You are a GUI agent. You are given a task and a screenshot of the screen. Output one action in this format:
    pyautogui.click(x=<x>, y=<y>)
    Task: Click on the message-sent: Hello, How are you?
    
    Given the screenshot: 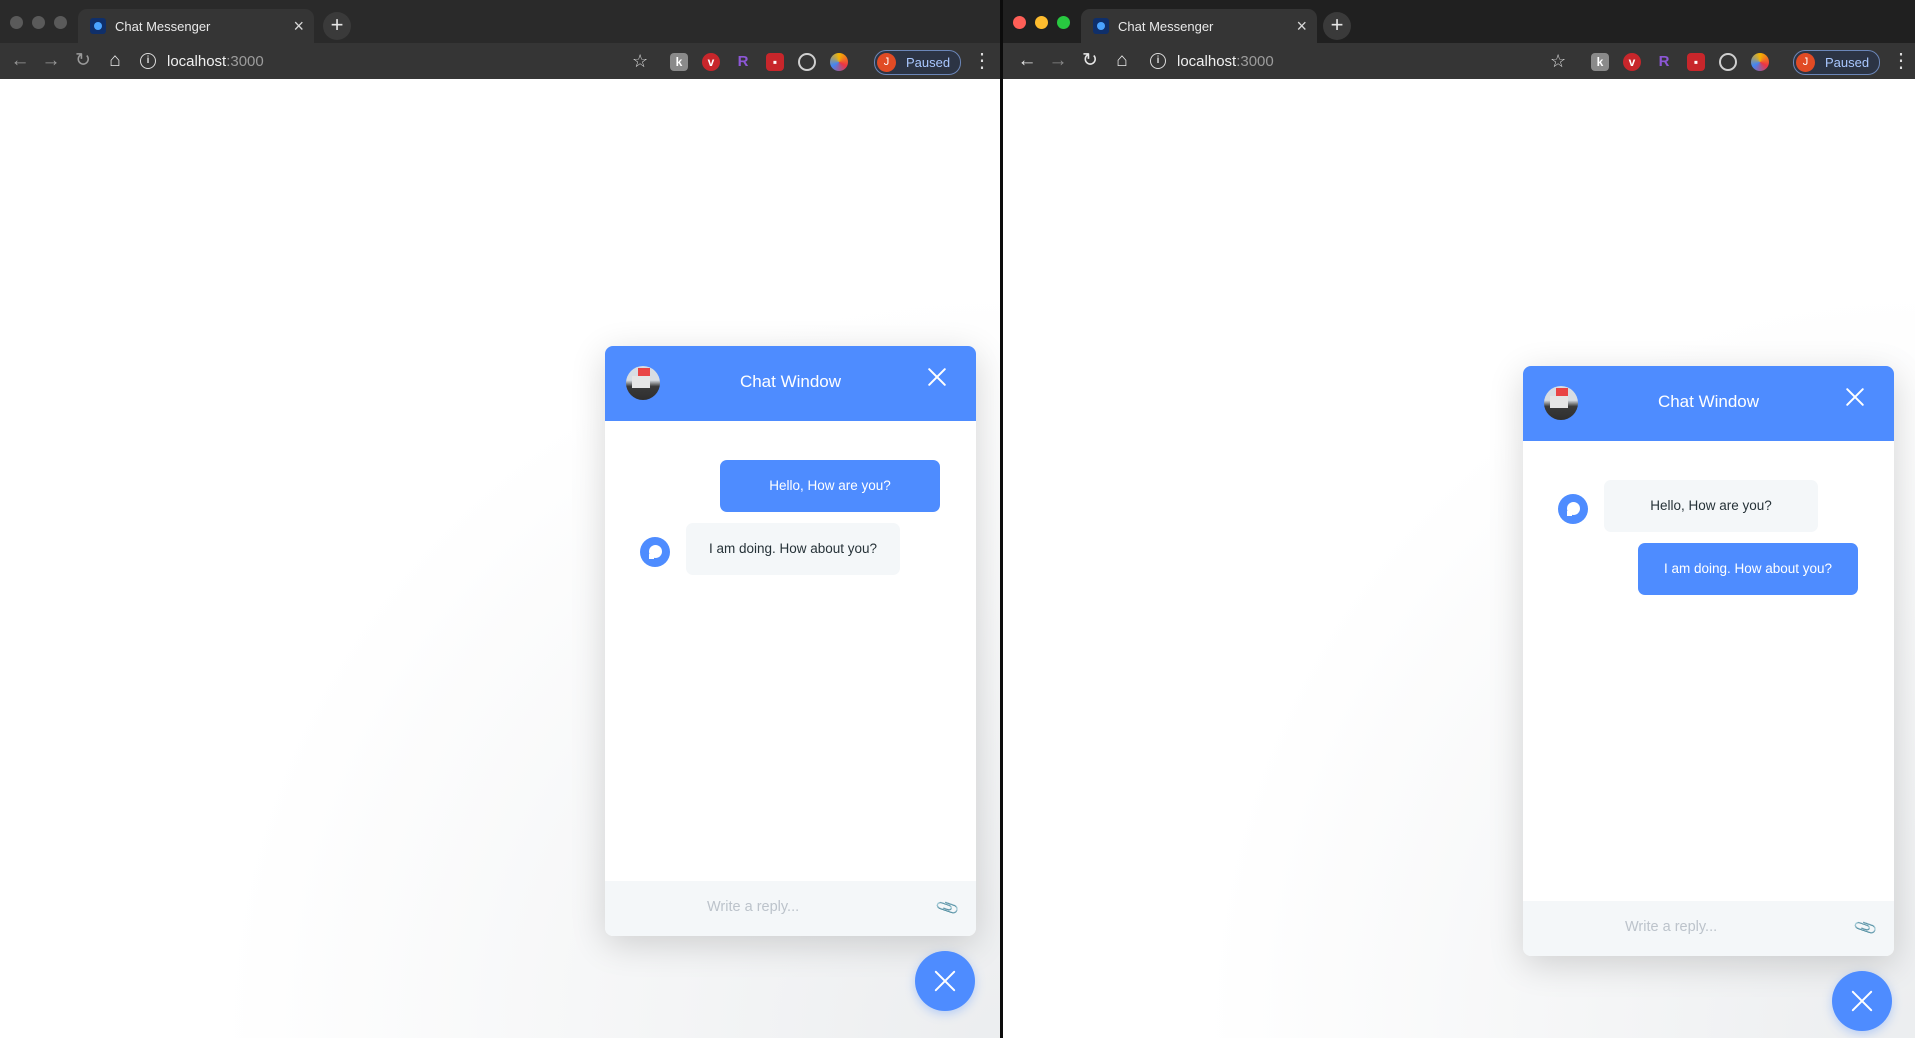 What is the action you would take?
    pyautogui.click(x=830, y=486)
    